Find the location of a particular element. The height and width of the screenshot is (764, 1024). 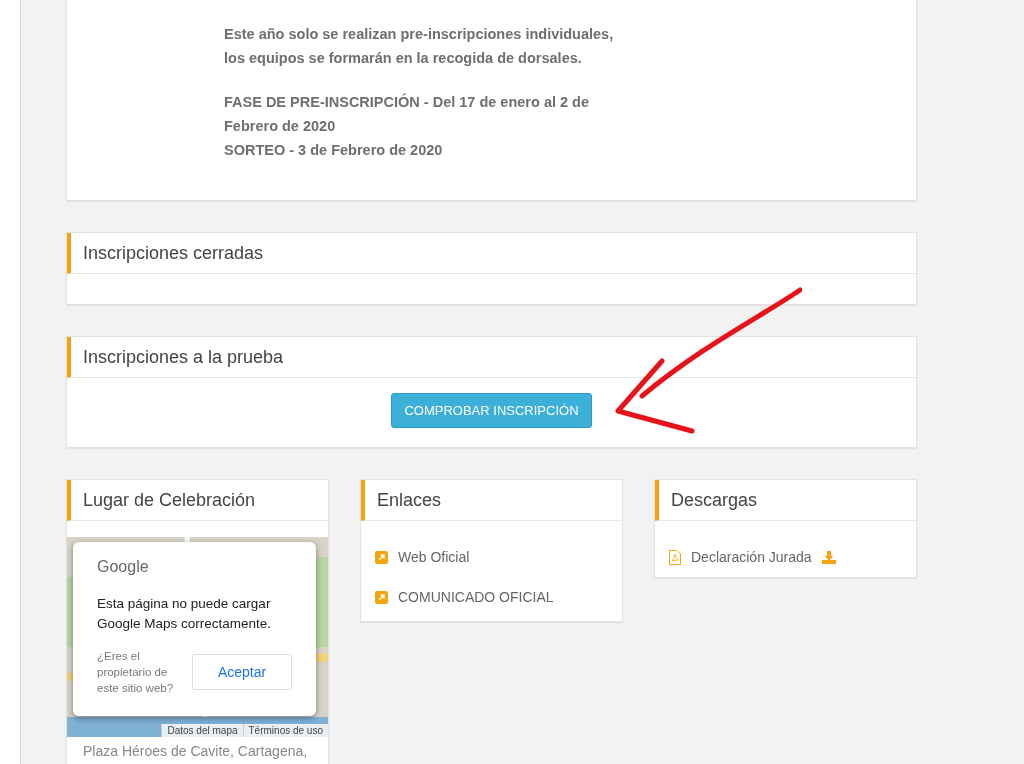

panel-title: Enlaces is located at coordinates (409, 500).